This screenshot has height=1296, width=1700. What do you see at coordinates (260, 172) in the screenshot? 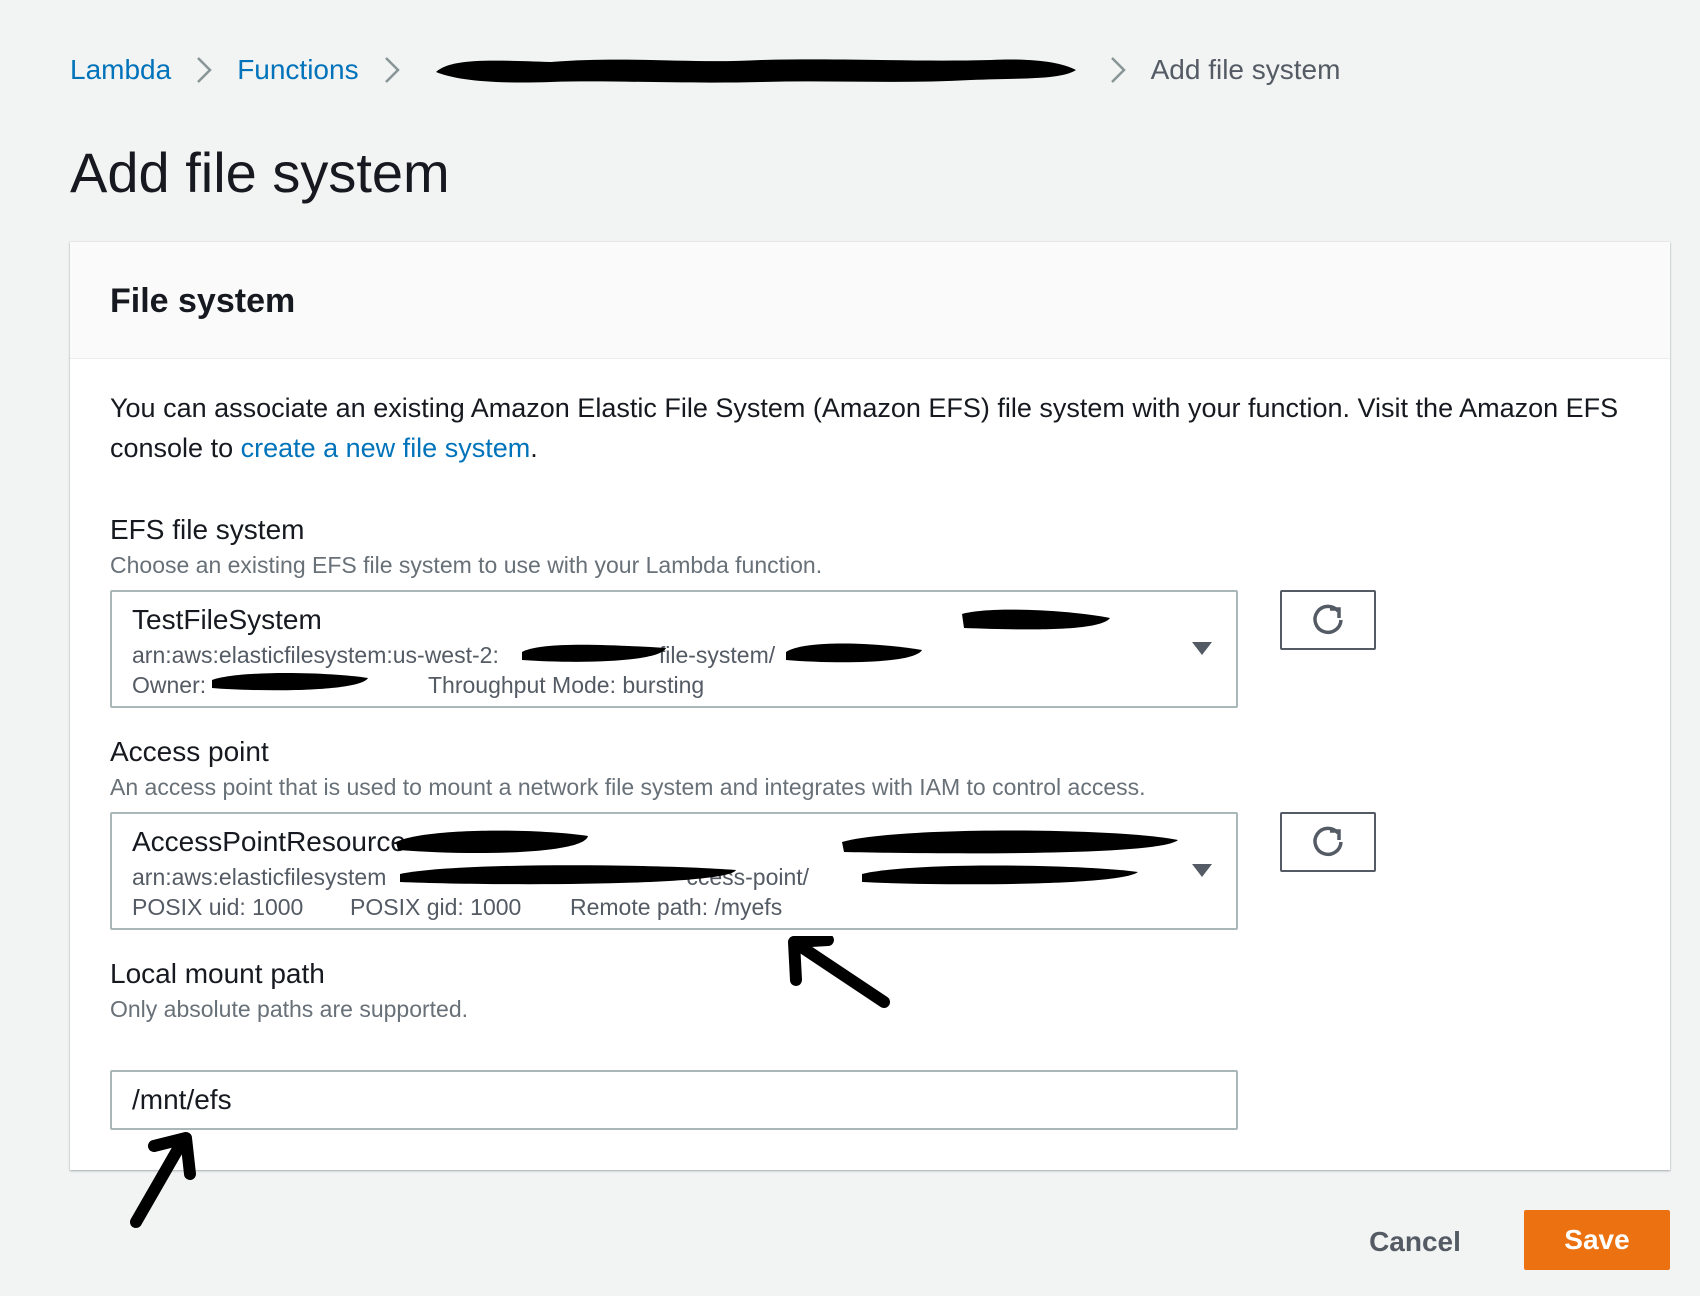
I see `page-title: Add file system` at bounding box center [260, 172].